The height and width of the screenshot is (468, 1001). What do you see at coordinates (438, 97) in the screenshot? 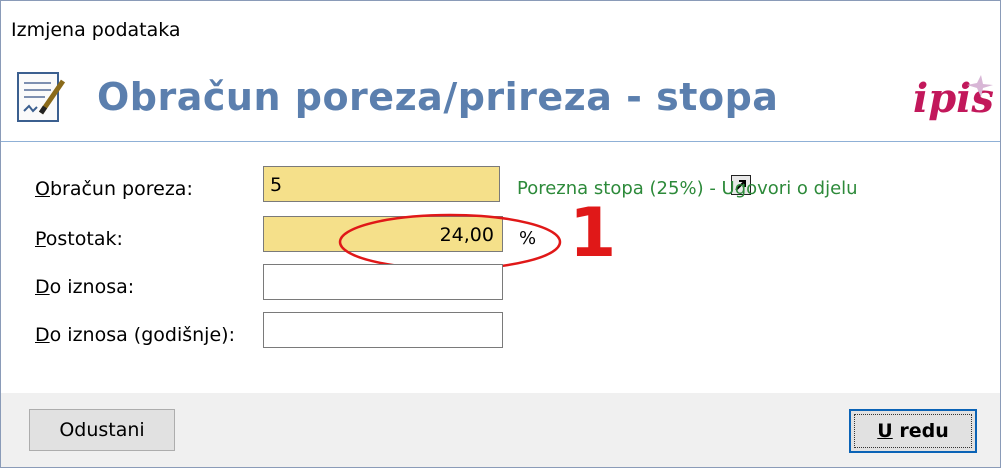
I see `page-title: Obračun poreza/prireza - stopa` at bounding box center [438, 97].